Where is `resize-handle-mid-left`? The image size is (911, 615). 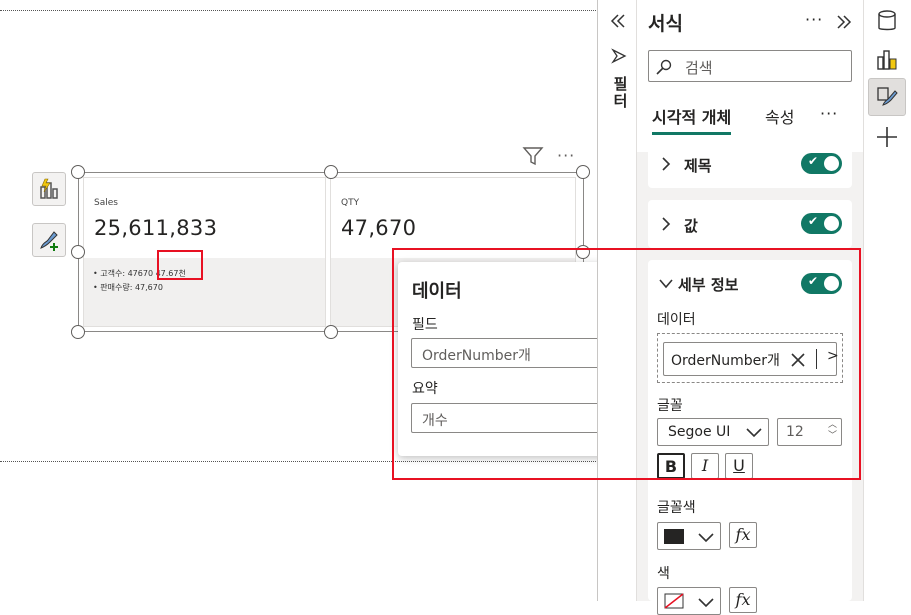
resize-handle-mid-left is located at coordinates (78, 252).